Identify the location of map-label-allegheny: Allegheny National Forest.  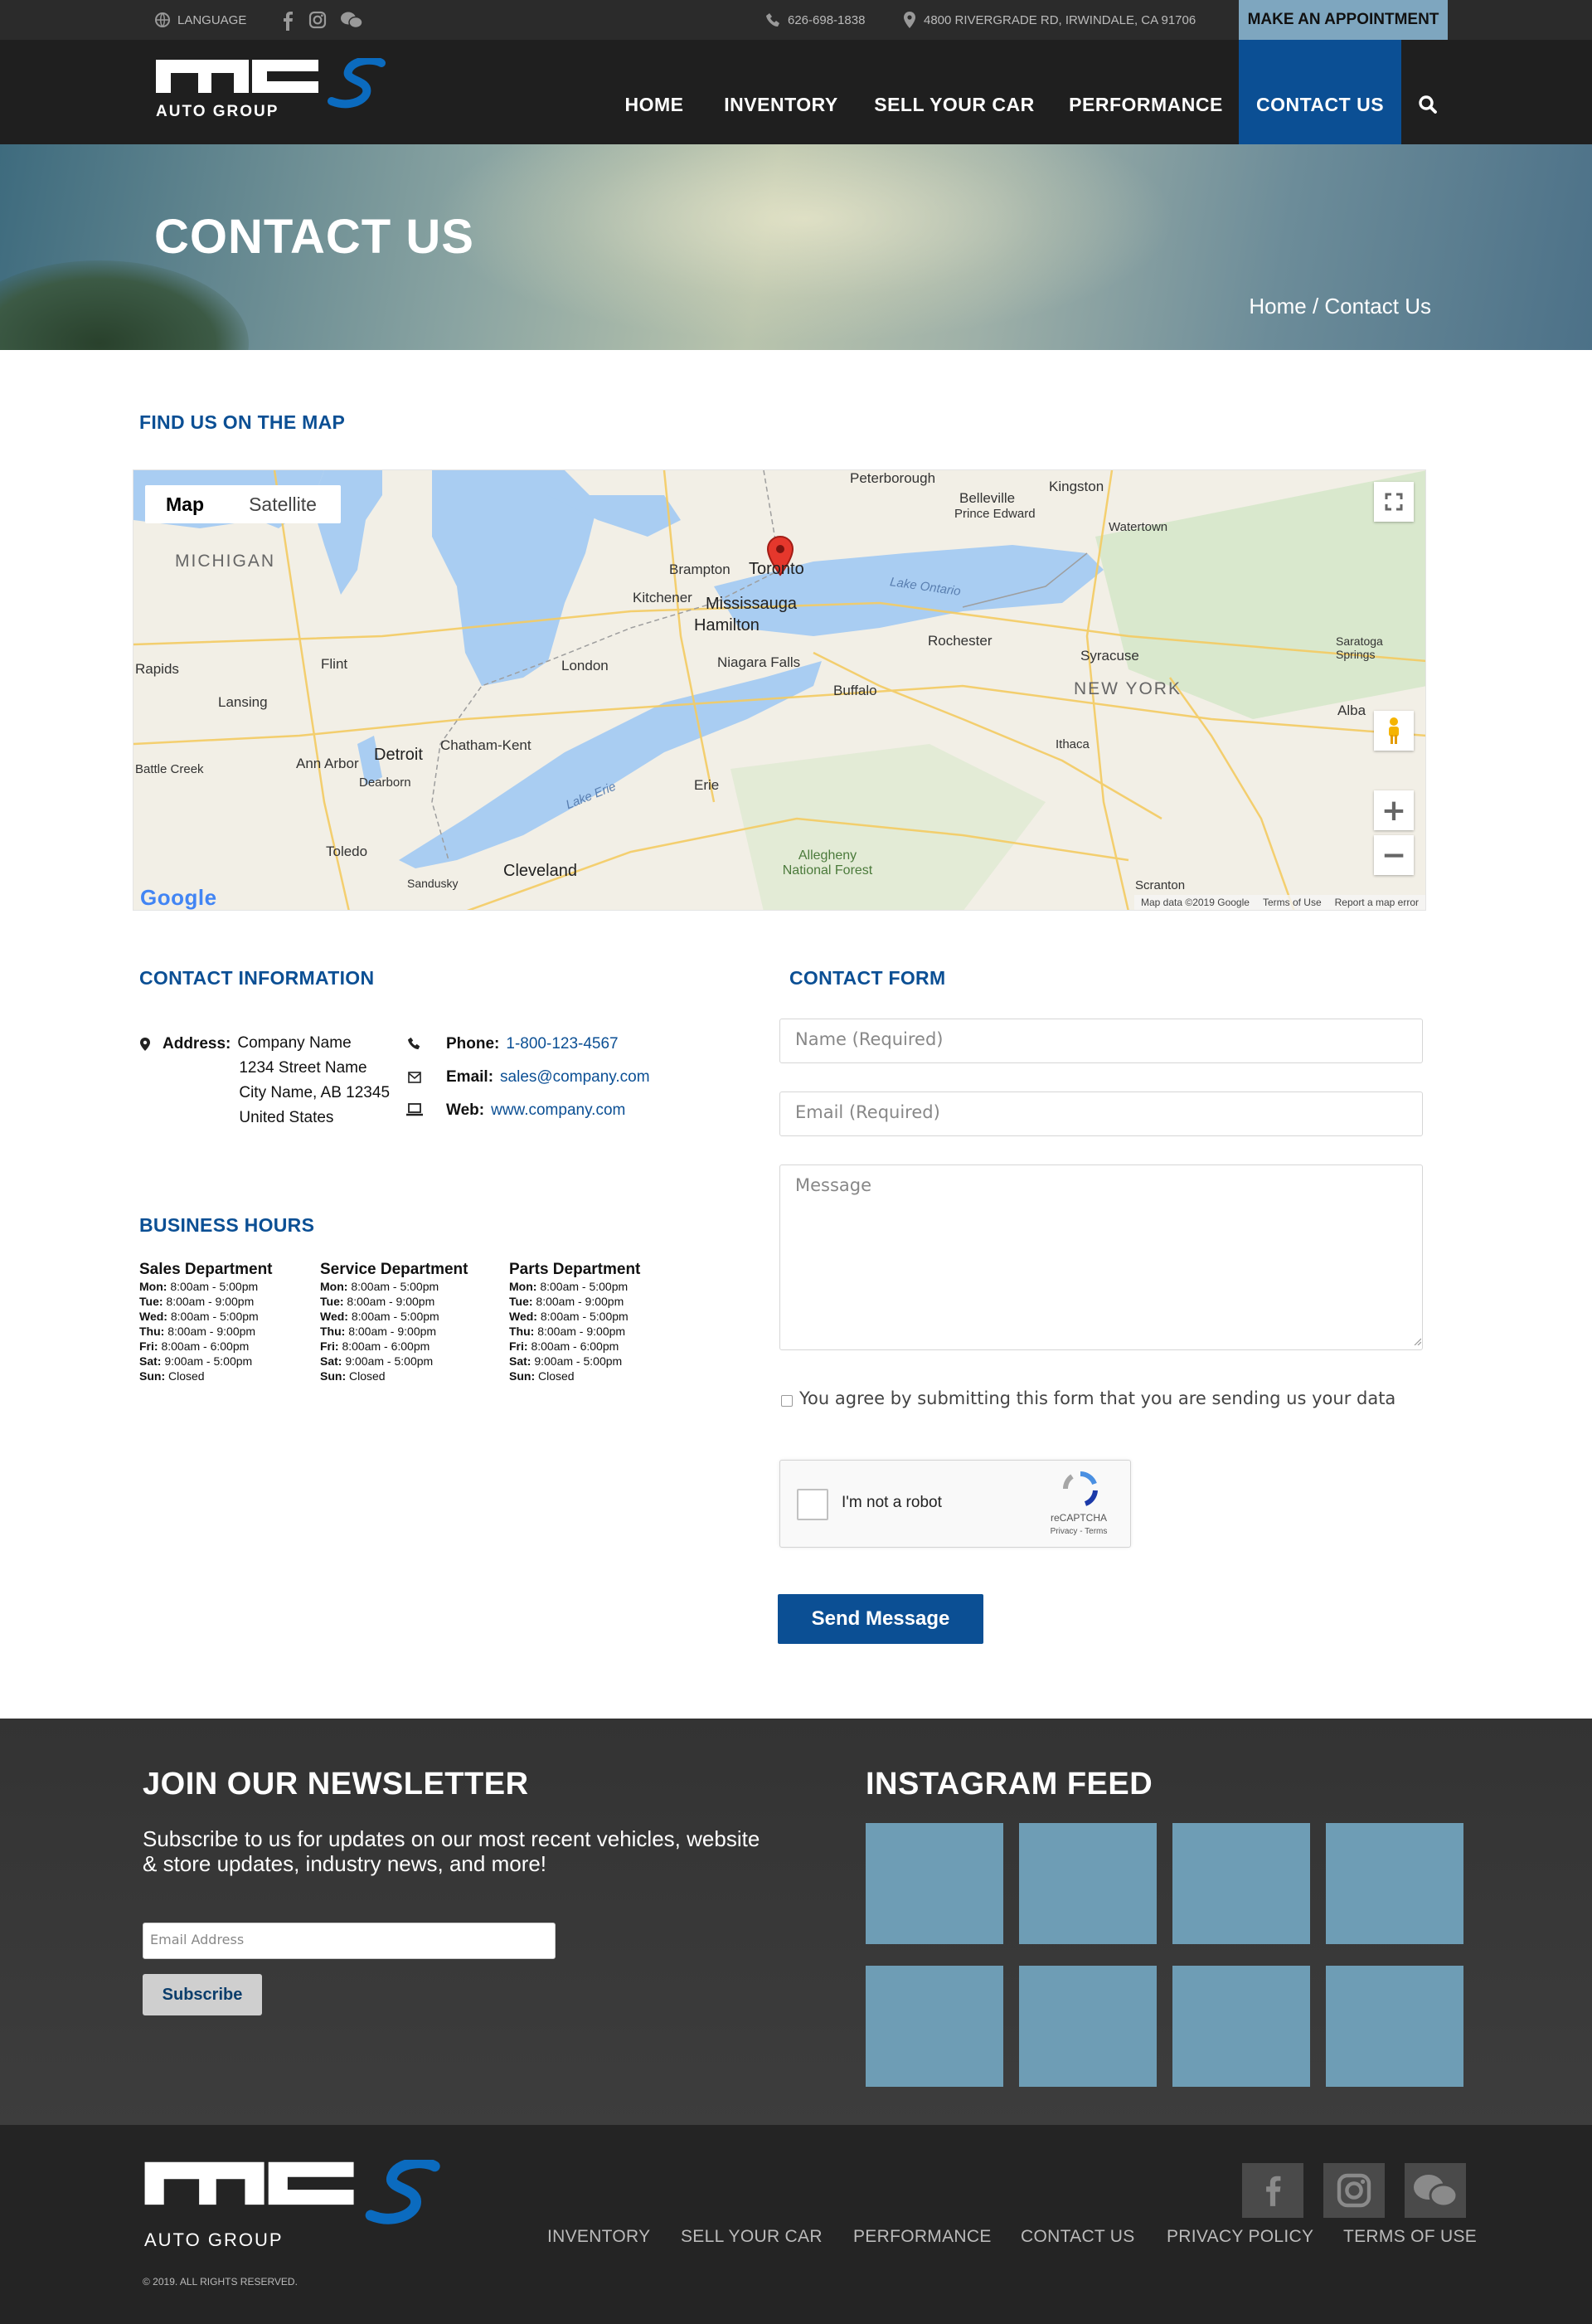
(827, 863).